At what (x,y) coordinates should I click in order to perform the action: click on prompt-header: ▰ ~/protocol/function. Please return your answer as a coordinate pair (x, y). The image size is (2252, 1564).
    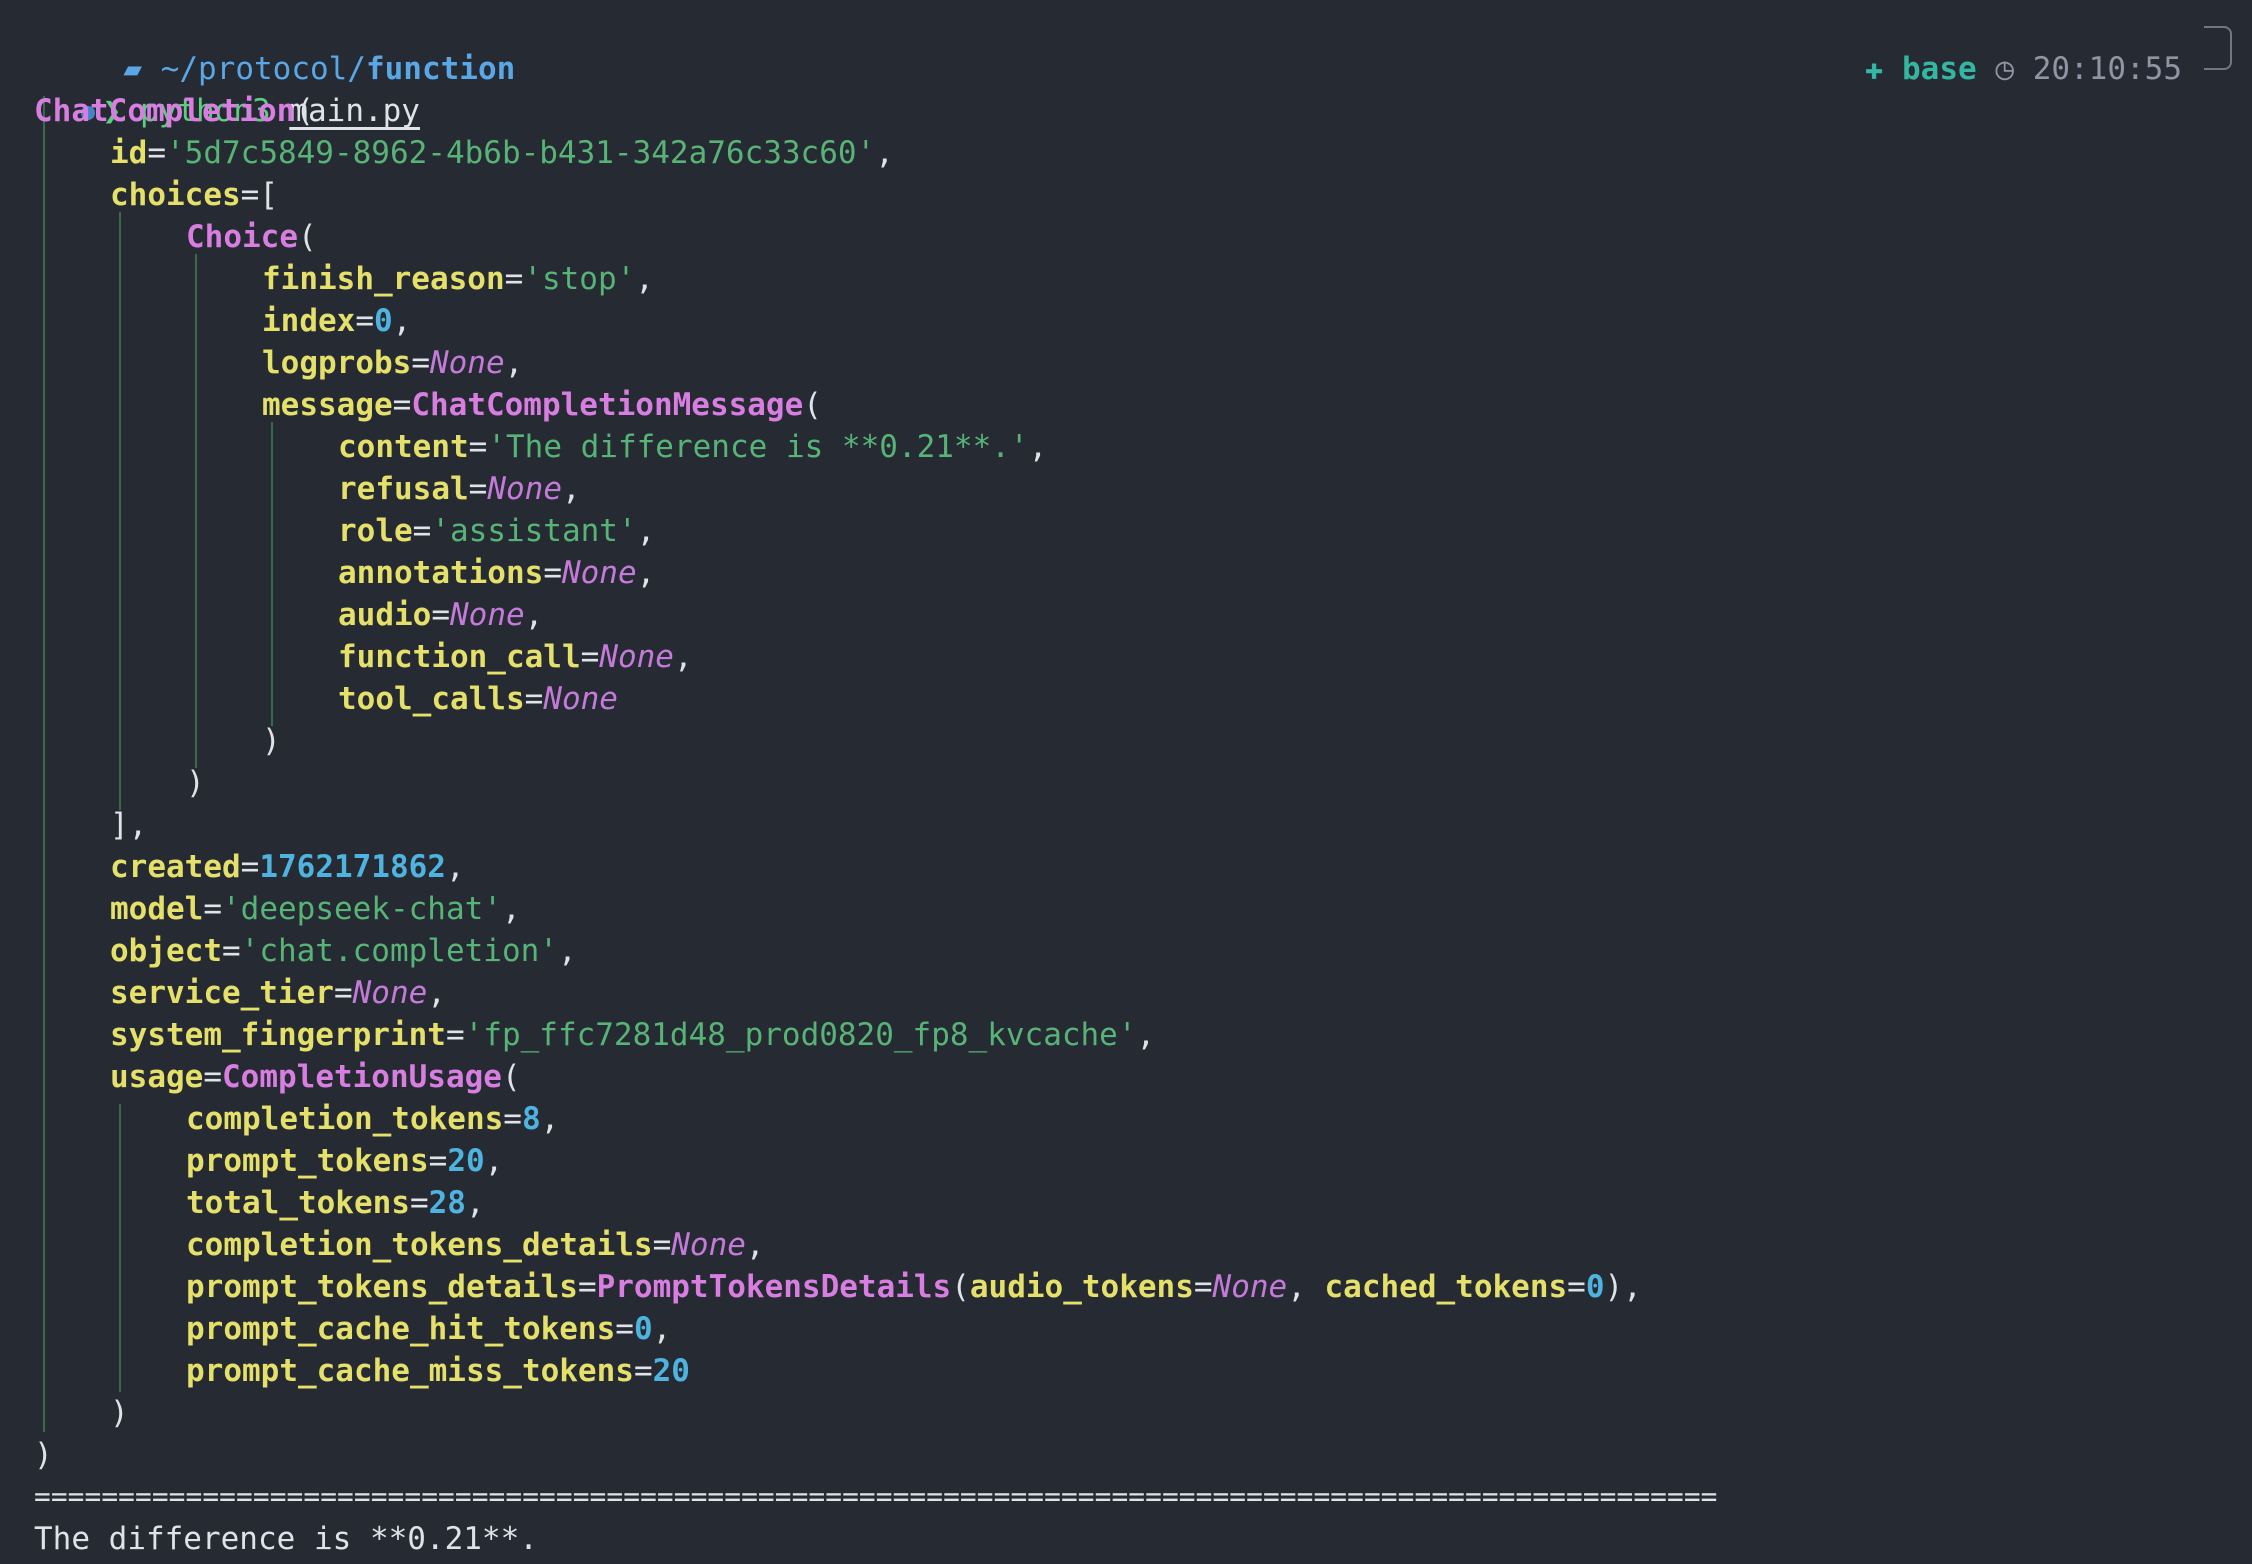
    Looking at the image, I should click on (272, 46).